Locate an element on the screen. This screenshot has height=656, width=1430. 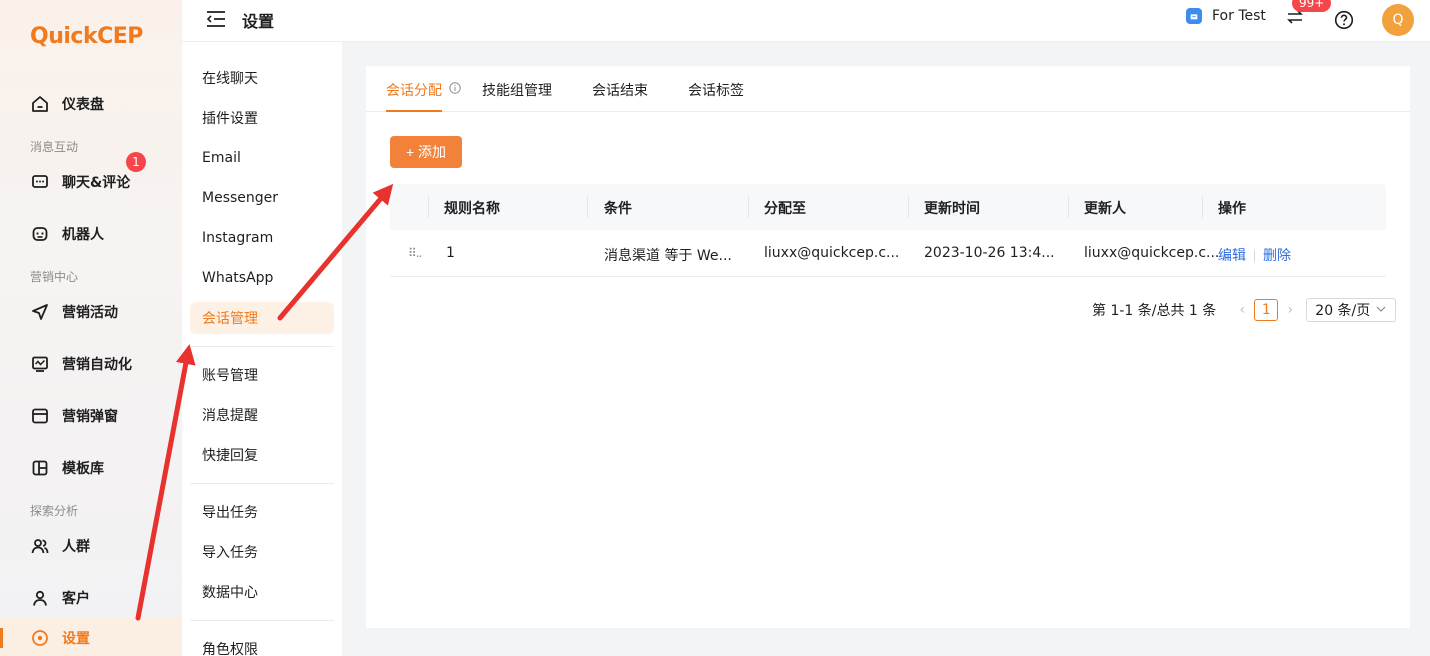
environment-switcher: For Test is located at coordinates (1226, 16).